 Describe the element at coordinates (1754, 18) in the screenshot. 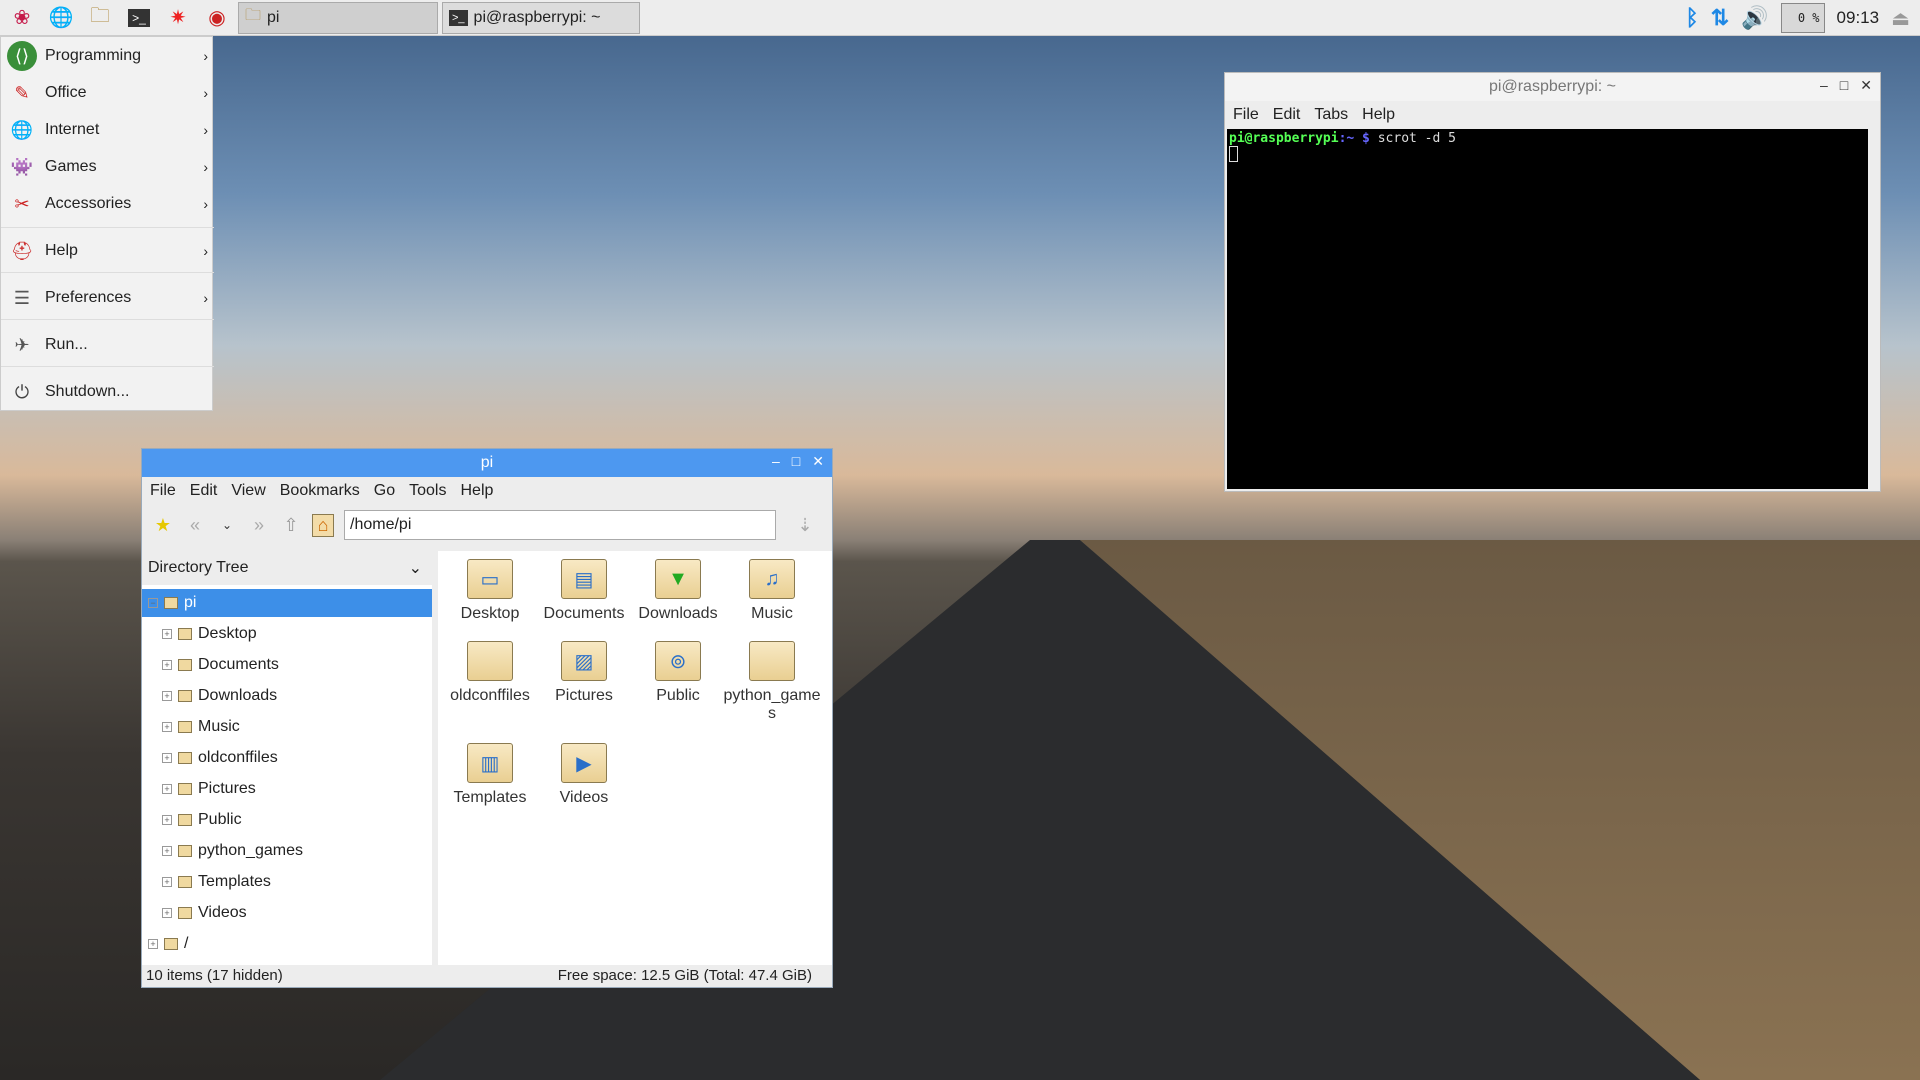

I see `volume-icon: 🔊` at that location.